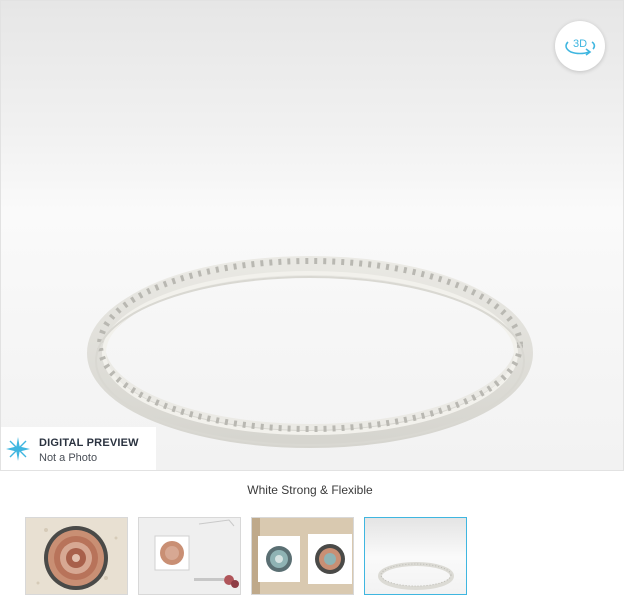  Describe the element at coordinates (89, 443) in the screenshot. I see `badge-title: DIGITAL PREVIEW` at that location.